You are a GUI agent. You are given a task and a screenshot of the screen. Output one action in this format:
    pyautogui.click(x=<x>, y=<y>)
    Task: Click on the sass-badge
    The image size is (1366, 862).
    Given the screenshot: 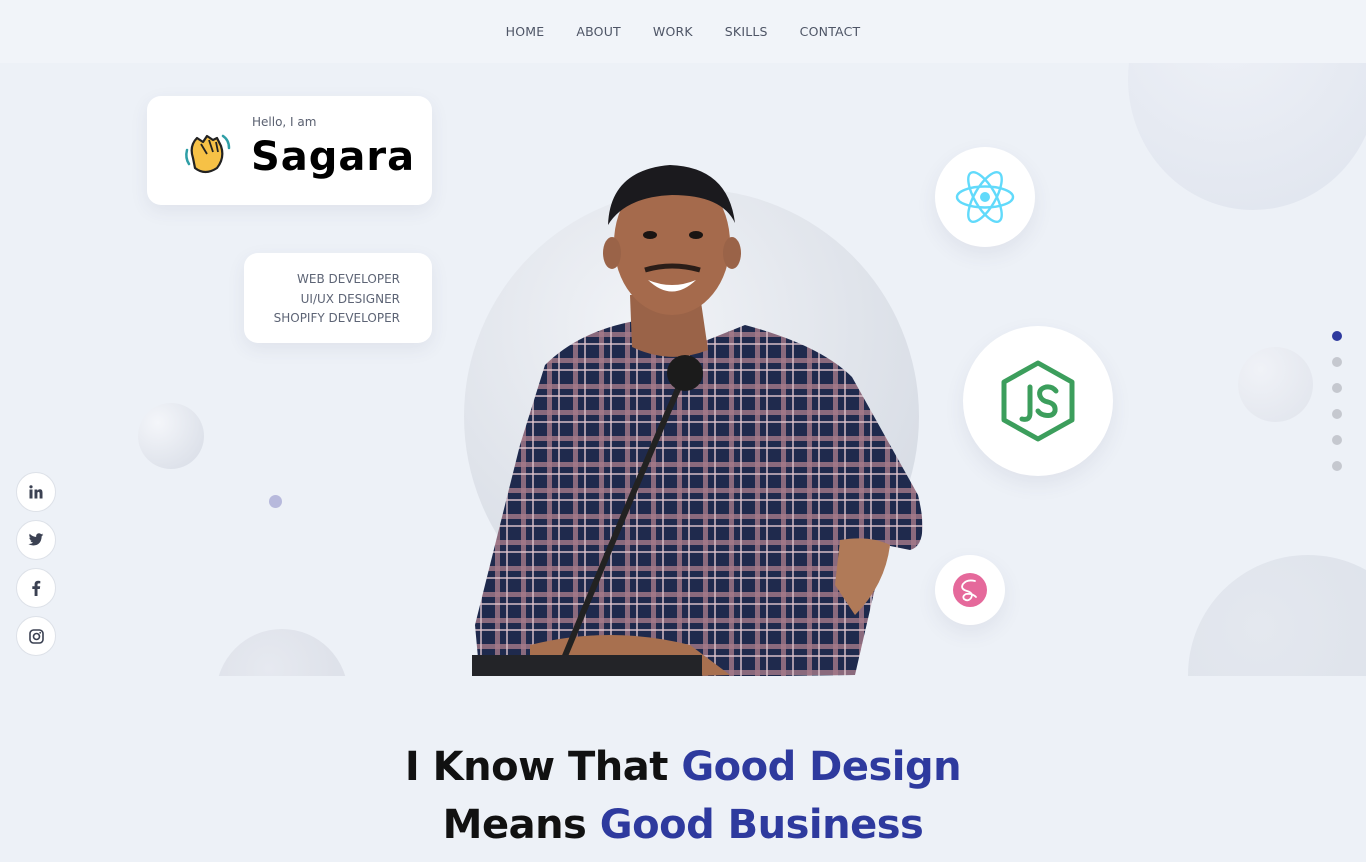 What is the action you would take?
    pyautogui.click(x=970, y=590)
    